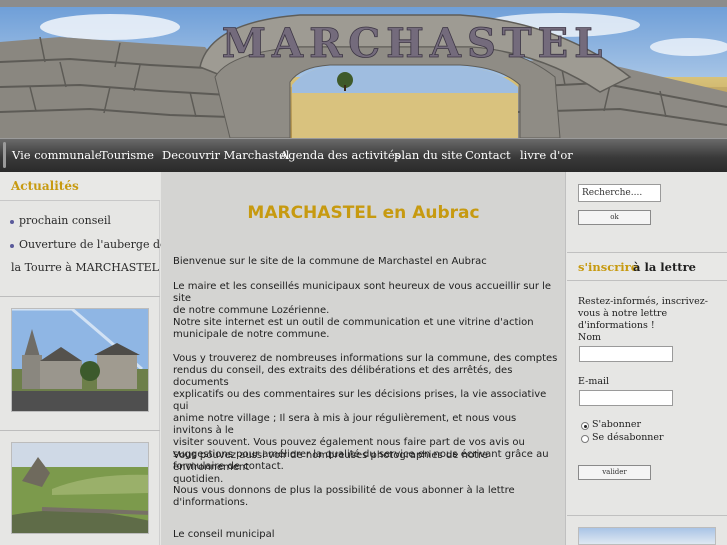 This screenshot has height=545, width=727. Describe the element at coordinates (45, 186) in the screenshot. I see `news-heading: Actualités` at that location.